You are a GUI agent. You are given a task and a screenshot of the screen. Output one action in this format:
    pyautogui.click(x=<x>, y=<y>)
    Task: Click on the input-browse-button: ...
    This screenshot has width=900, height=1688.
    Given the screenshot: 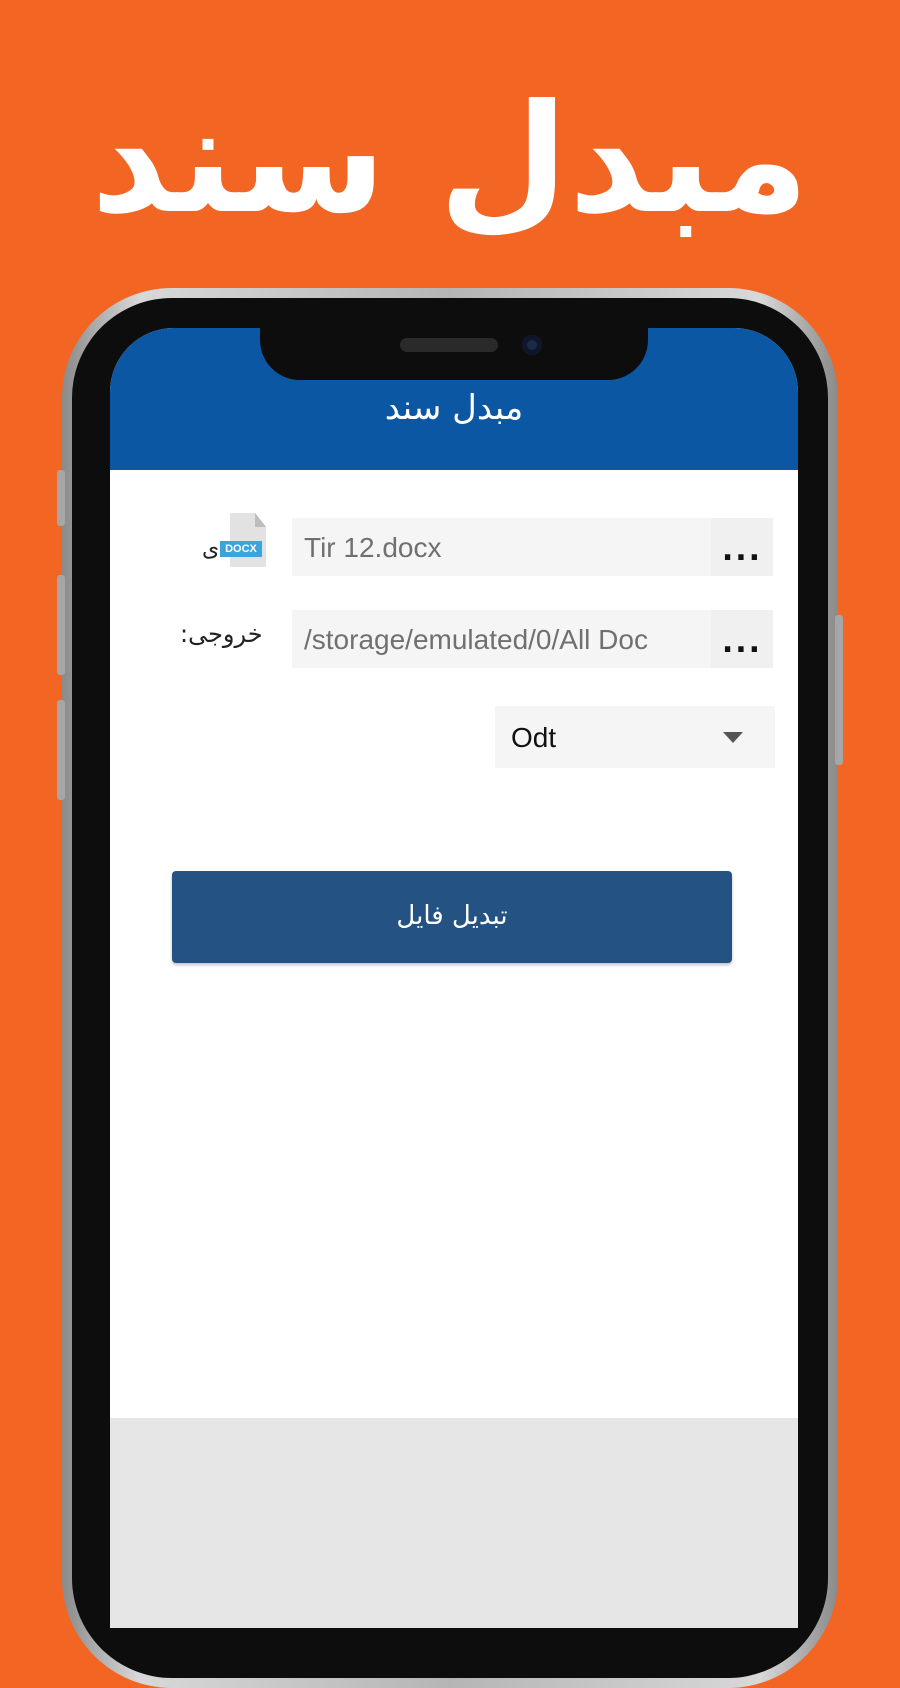 What is the action you would take?
    pyautogui.click(x=742, y=547)
    